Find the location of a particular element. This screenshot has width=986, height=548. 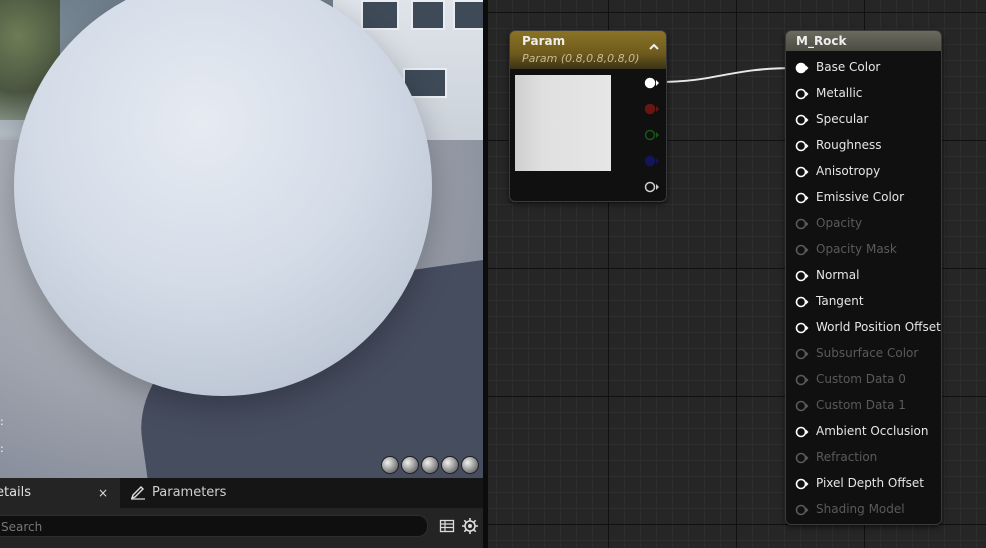

cylinder-preview-icon is located at coordinates (390, 465).